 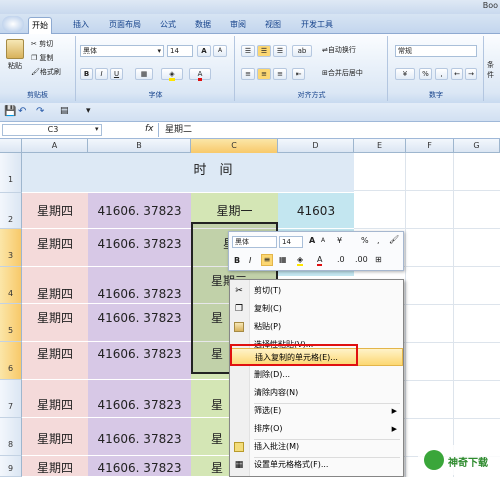 What do you see at coordinates (11, 361) in the screenshot?
I see `row-header-6: 6` at bounding box center [11, 361].